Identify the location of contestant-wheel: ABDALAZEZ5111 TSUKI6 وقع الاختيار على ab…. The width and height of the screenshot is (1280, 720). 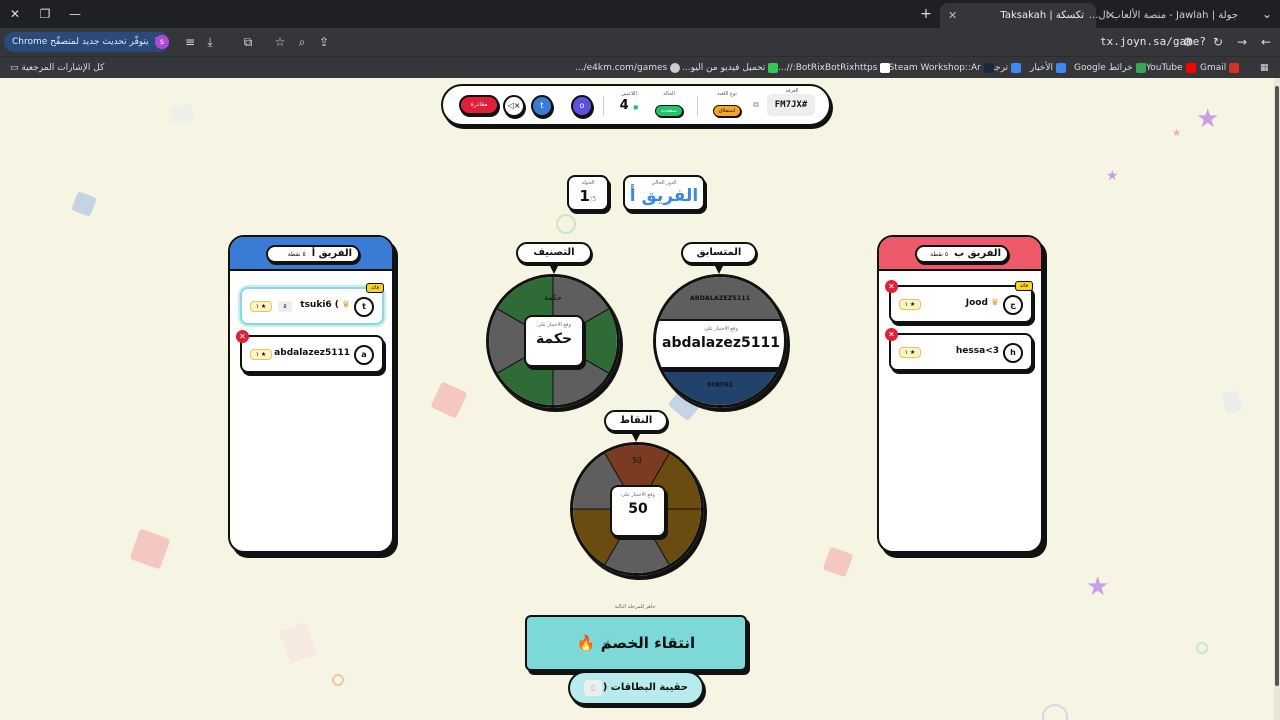
(720, 341).